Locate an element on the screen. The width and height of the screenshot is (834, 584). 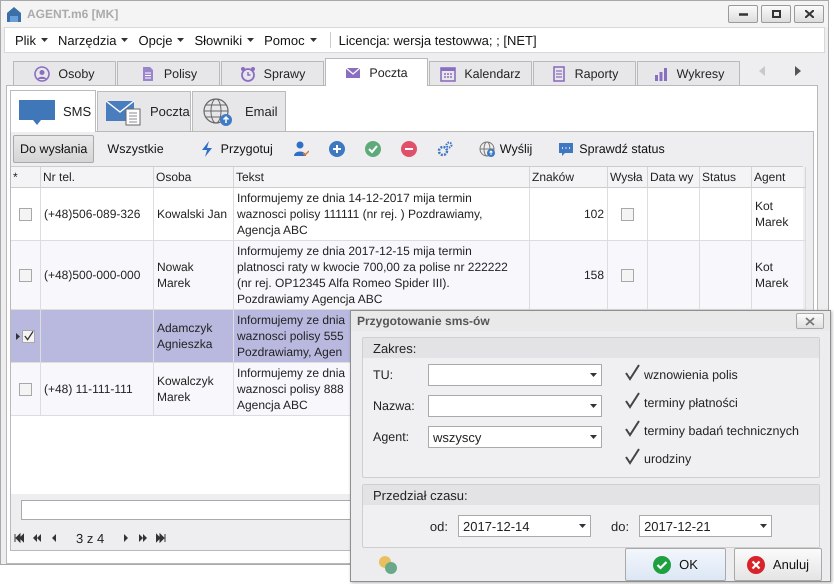
coins-icon is located at coordinates (388, 565).